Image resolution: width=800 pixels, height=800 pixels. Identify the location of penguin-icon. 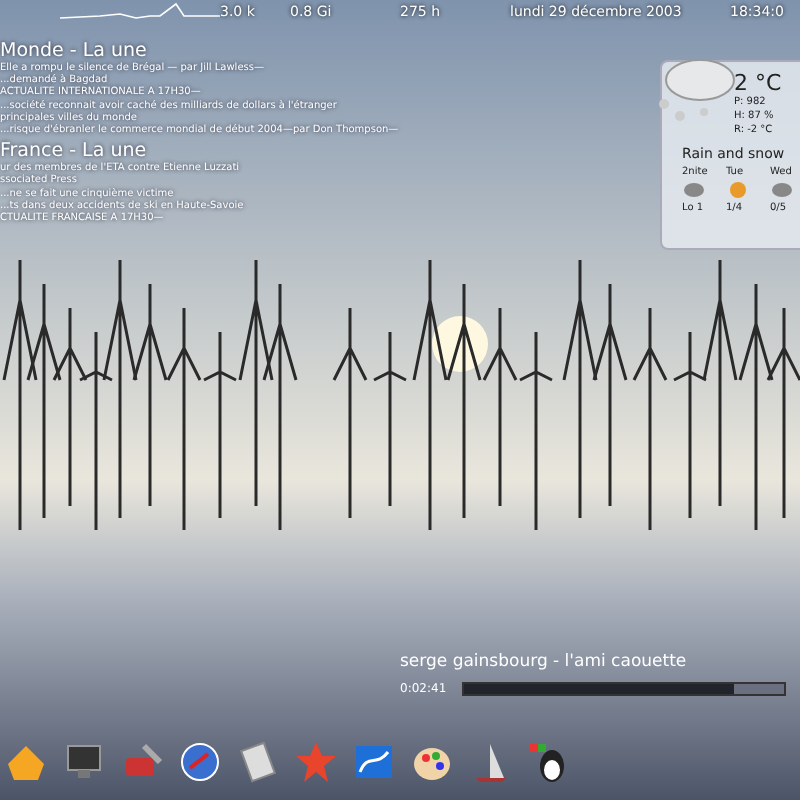
(548, 762).